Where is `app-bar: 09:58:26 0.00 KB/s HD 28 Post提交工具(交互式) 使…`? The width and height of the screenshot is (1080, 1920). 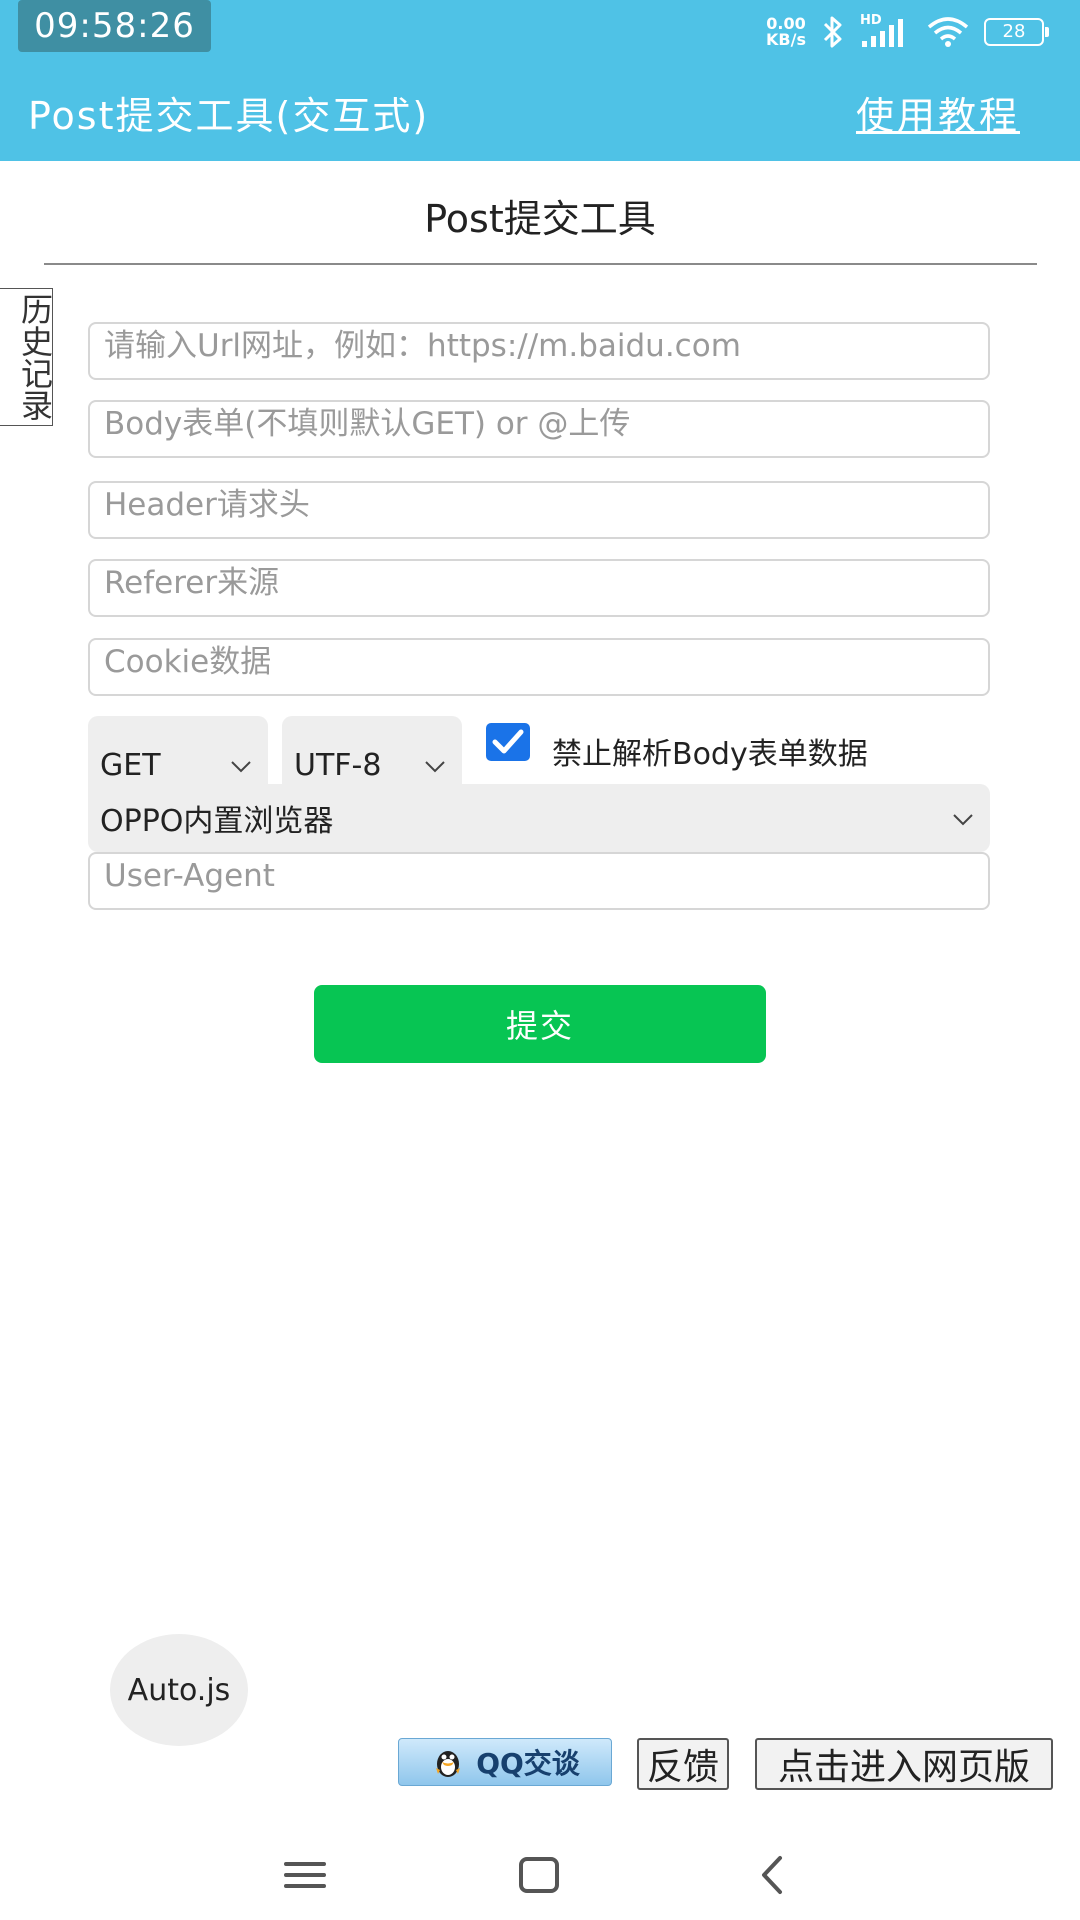
app-bar: 09:58:26 0.00 KB/s HD 28 Post提交工具(交互式) 使… is located at coordinates (540, 80).